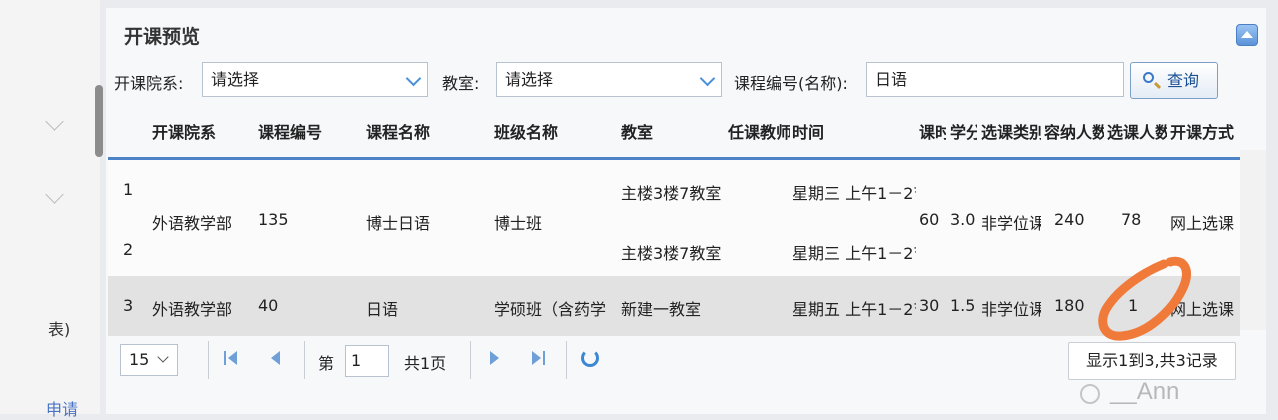  Describe the element at coordinates (51, 209) in the screenshot. I see `left-side-panel: 表) 申请` at that location.